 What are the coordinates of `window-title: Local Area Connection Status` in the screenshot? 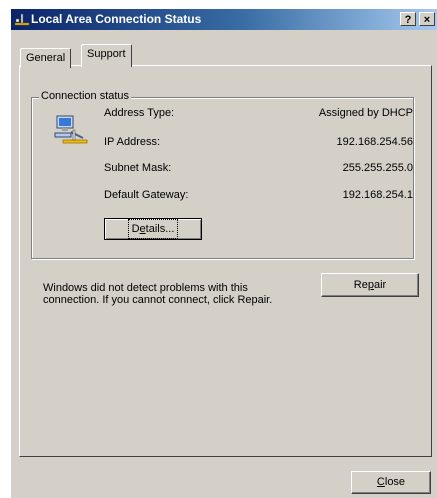 It's located at (116, 19).